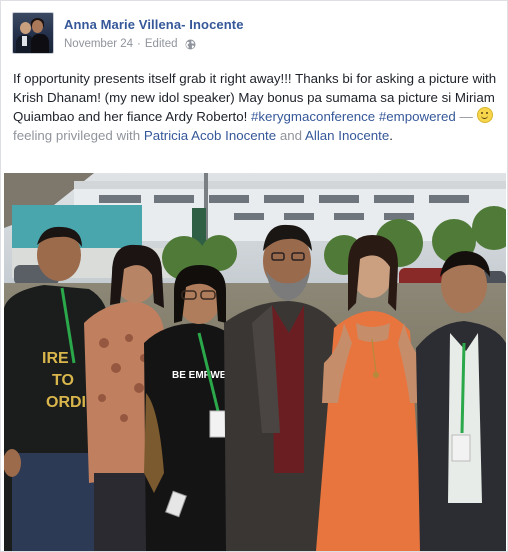 The image size is (508, 552). Describe the element at coordinates (391, 135) in the screenshot. I see `end-punct: .` at that location.